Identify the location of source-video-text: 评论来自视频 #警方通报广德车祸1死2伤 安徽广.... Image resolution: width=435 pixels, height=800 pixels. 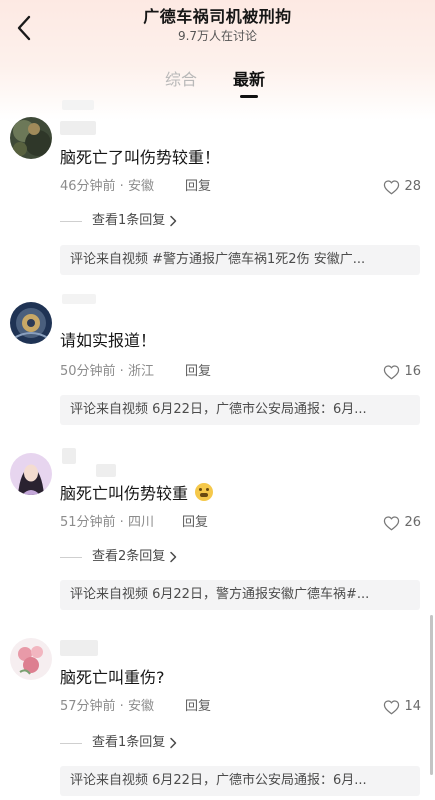
(218, 259).